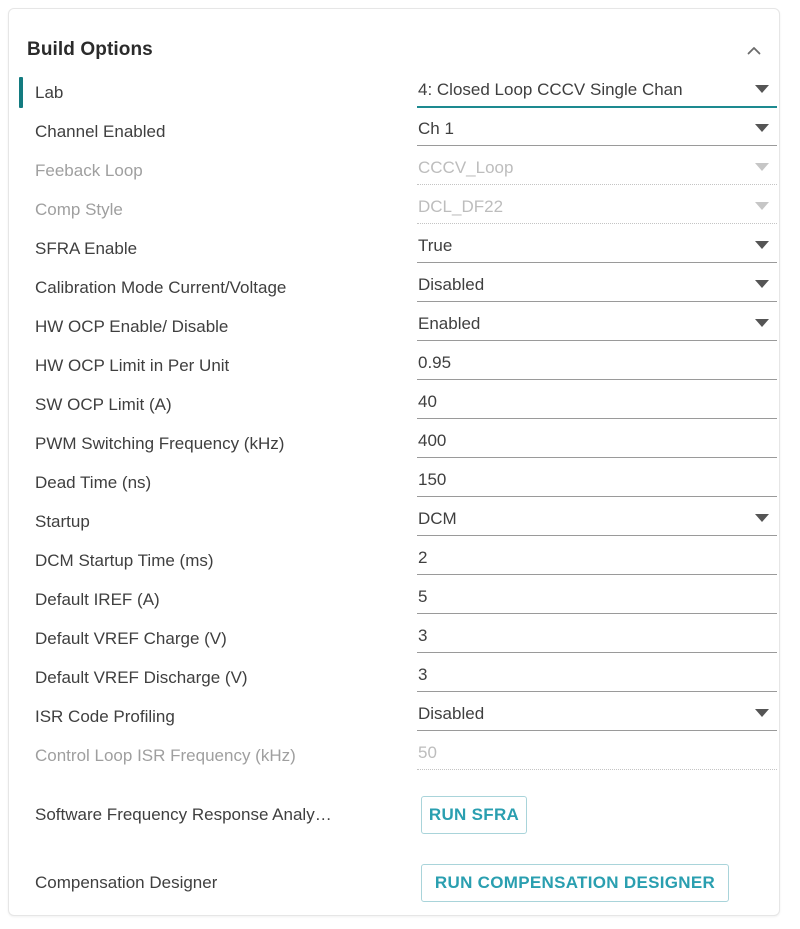 This screenshot has width=800, height=929. I want to click on option-row-comp-style: Comp Style DCL_DF22, so click(394, 209).